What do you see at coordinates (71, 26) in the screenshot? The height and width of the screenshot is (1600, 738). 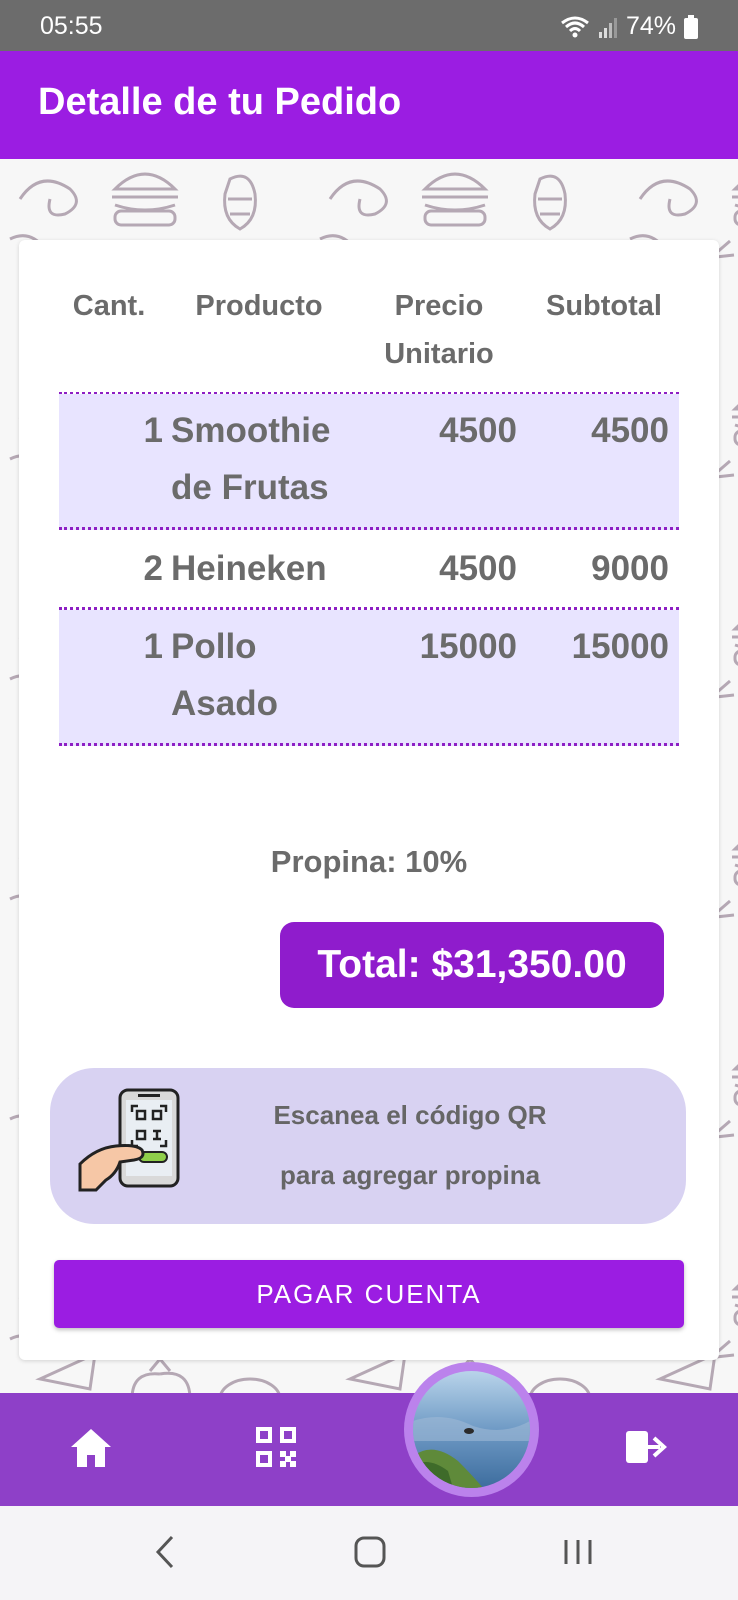 I see `status-time: 05:55` at bounding box center [71, 26].